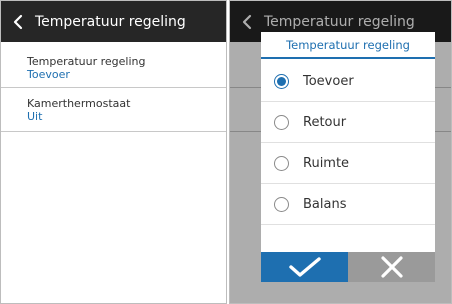  I want to click on header-title: Temperatuur regeling, so click(110, 21).